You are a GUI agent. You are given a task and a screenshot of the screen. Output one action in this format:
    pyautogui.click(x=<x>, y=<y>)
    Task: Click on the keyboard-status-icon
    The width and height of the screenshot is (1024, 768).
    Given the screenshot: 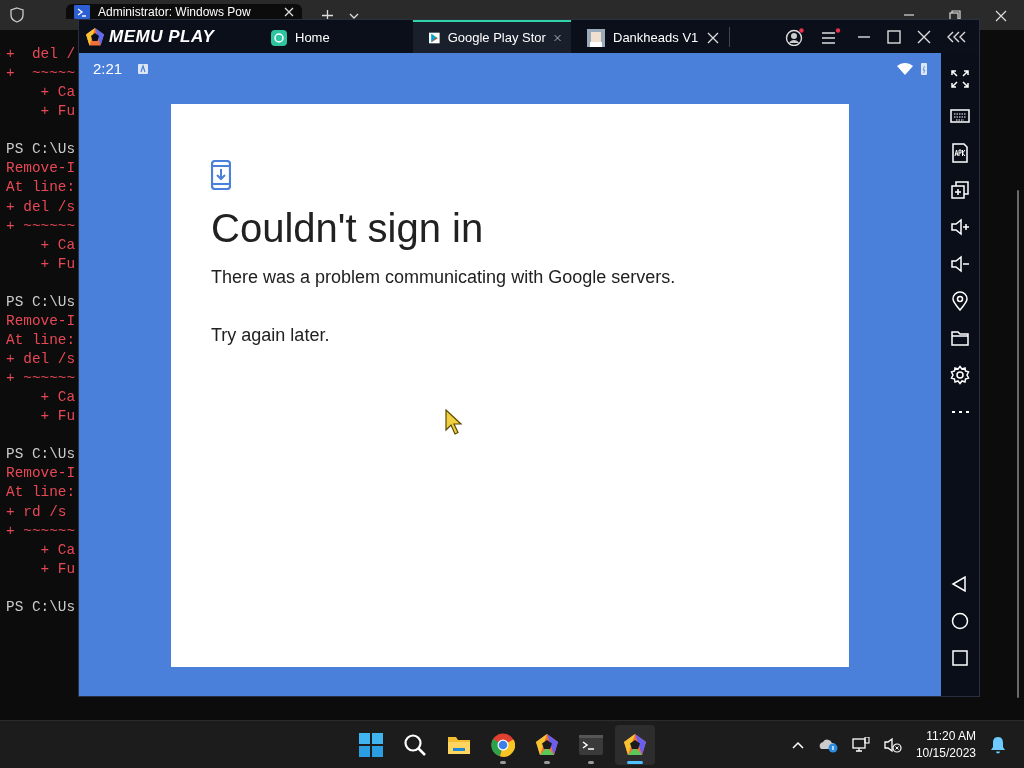 What is the action you would take?
    pyautogui.click(x=143, y=69)
    